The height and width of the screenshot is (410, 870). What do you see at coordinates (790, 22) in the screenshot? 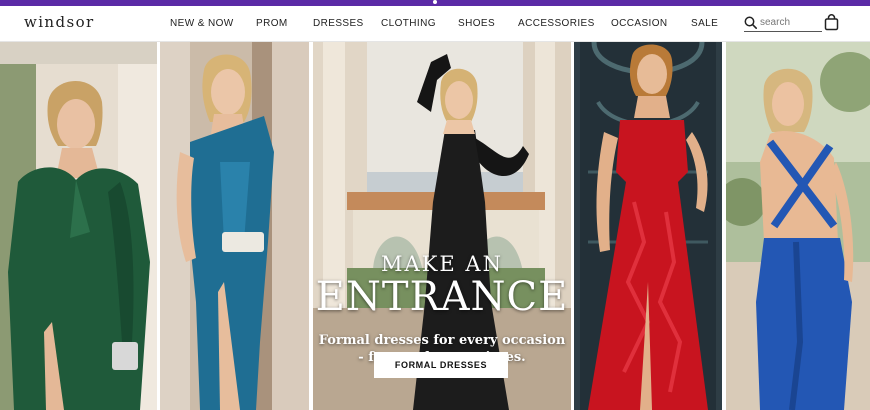
I see `search-input` at bounding box center [790, 22].